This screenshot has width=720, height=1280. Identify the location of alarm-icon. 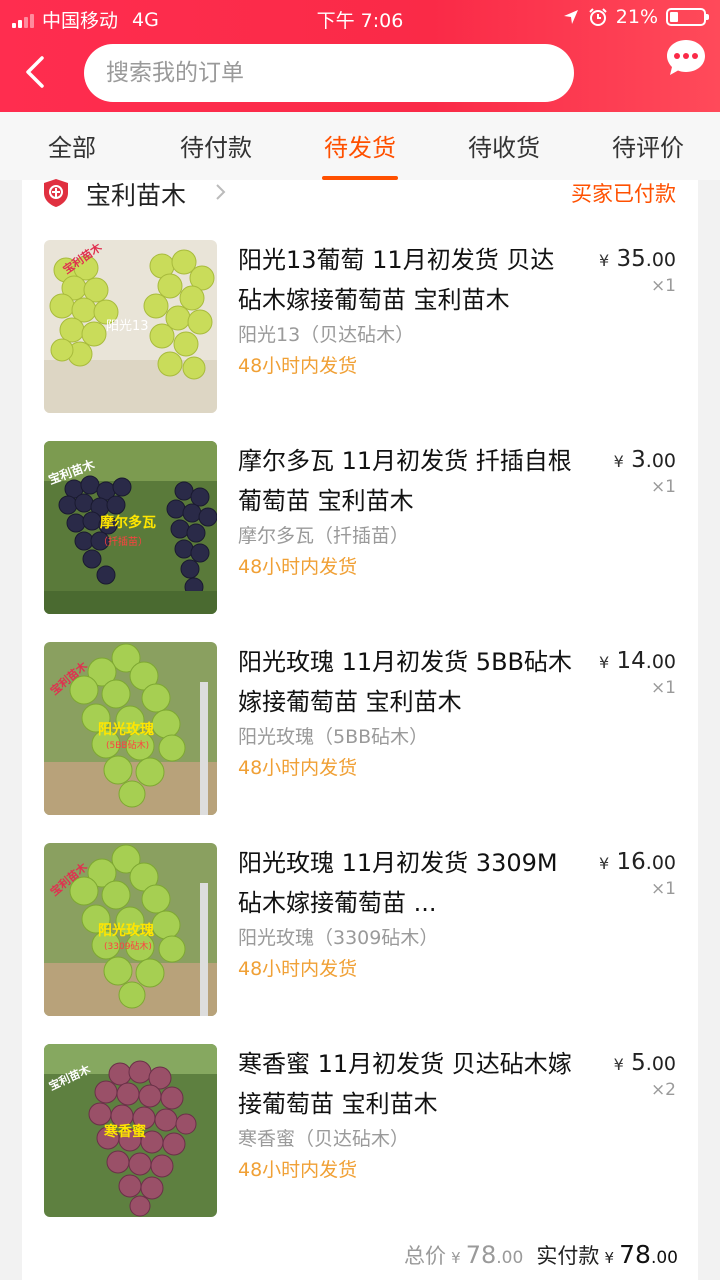
(598, 17).